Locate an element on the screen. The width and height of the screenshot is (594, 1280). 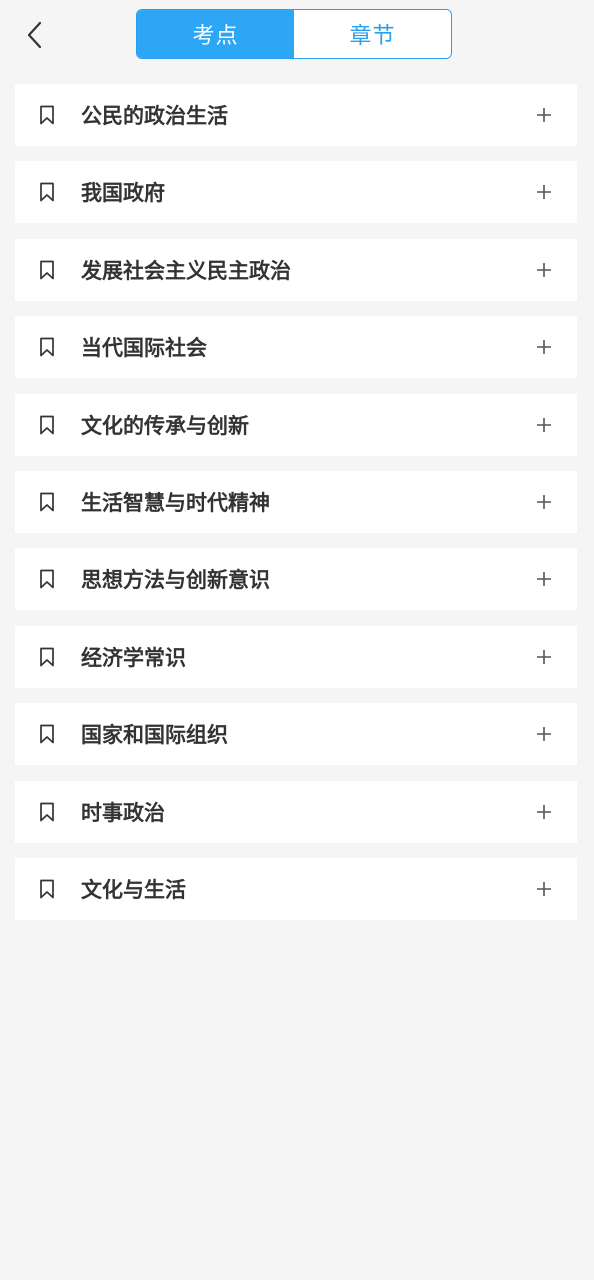
list-item: 时事政治 is located at coordinates (296, 811).